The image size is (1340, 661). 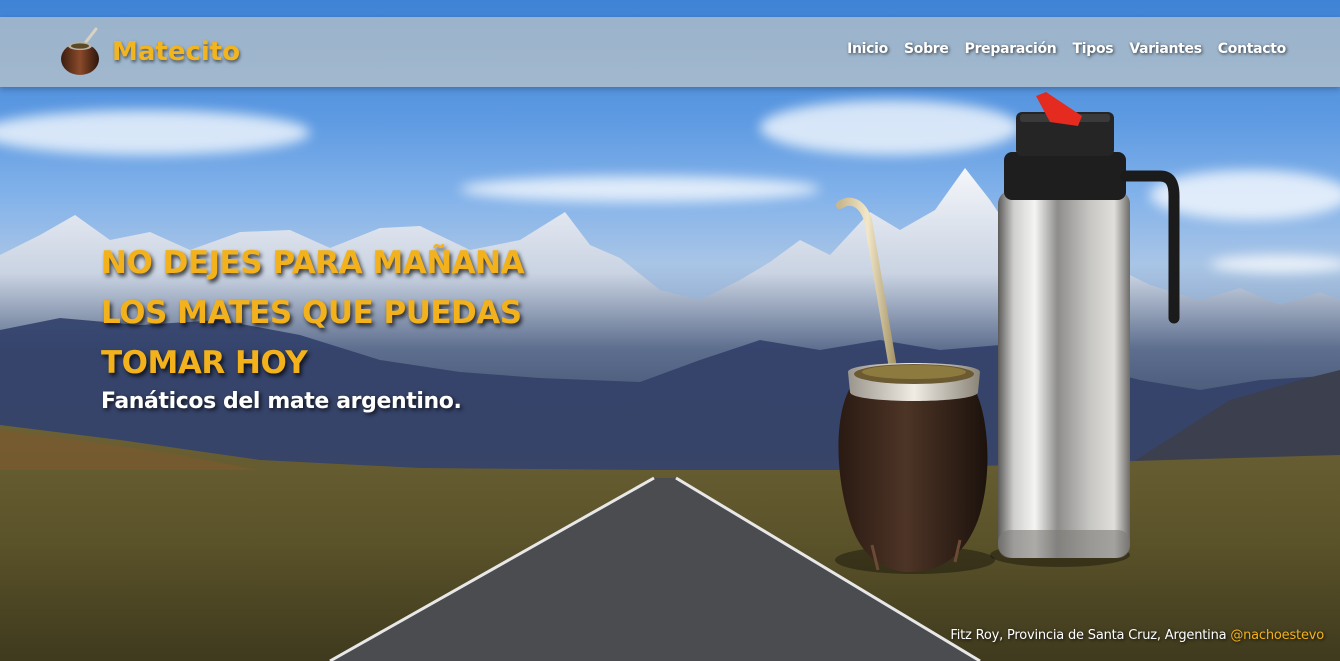 What do you see at coordinates (867, 49) in the screenshot?
I see `nav-link-inicio: Inicio` at bounding box center [867, 49].